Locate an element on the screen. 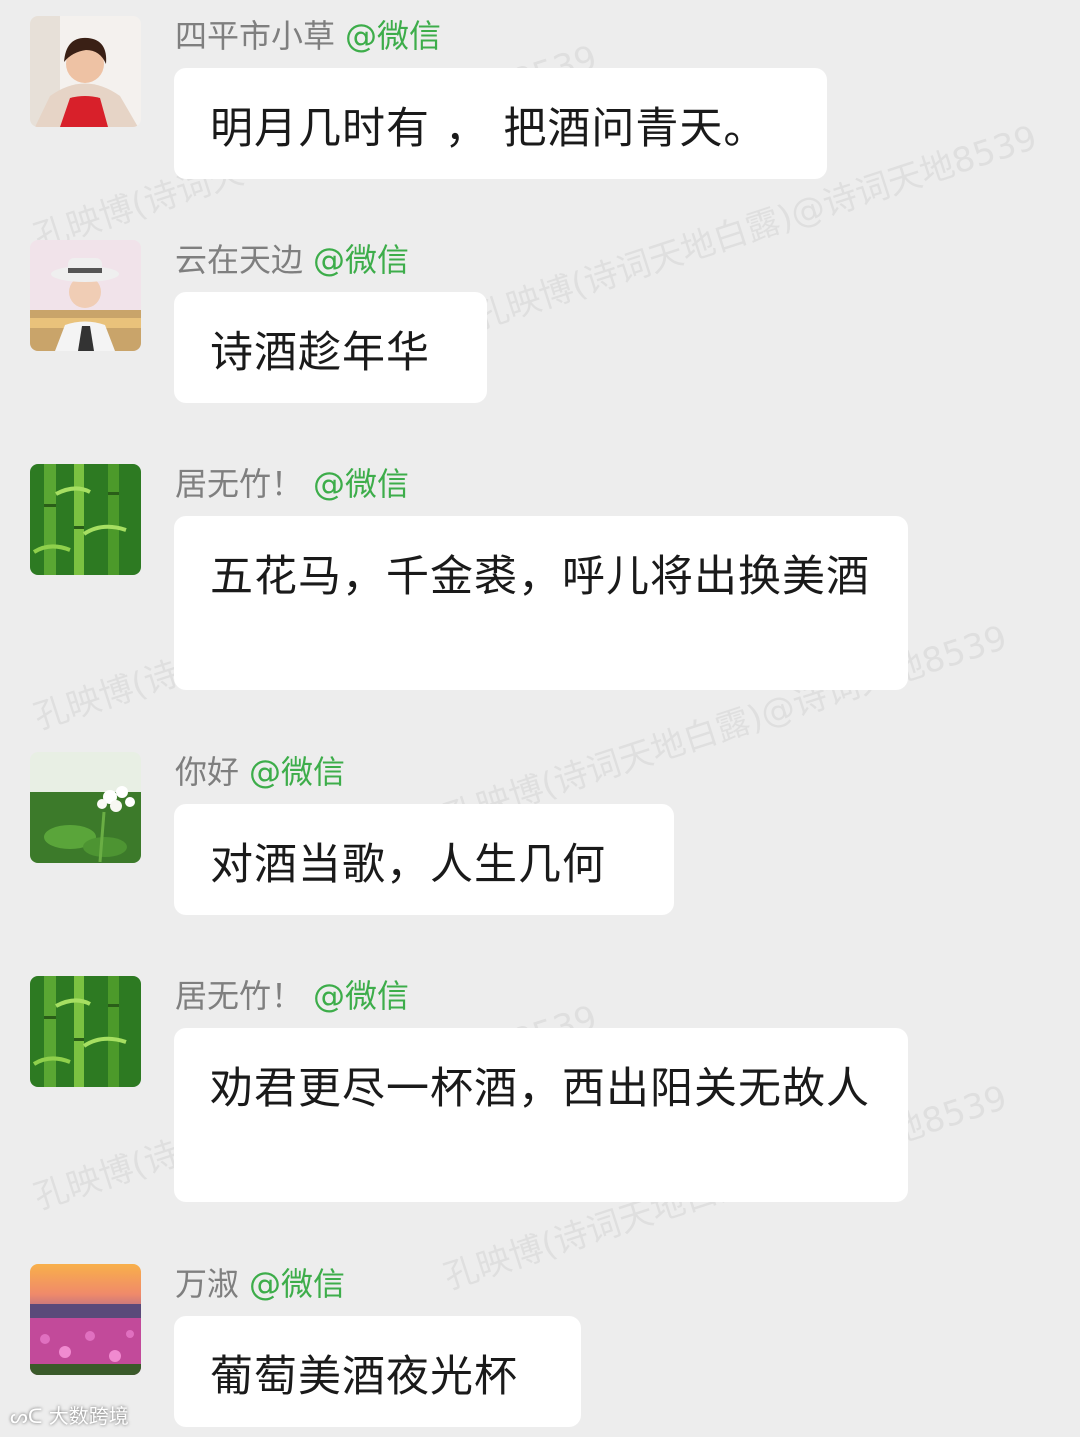  message-bubble: 明月几时有 ， 把酒问青天。 is located at coordinates (500, 123).